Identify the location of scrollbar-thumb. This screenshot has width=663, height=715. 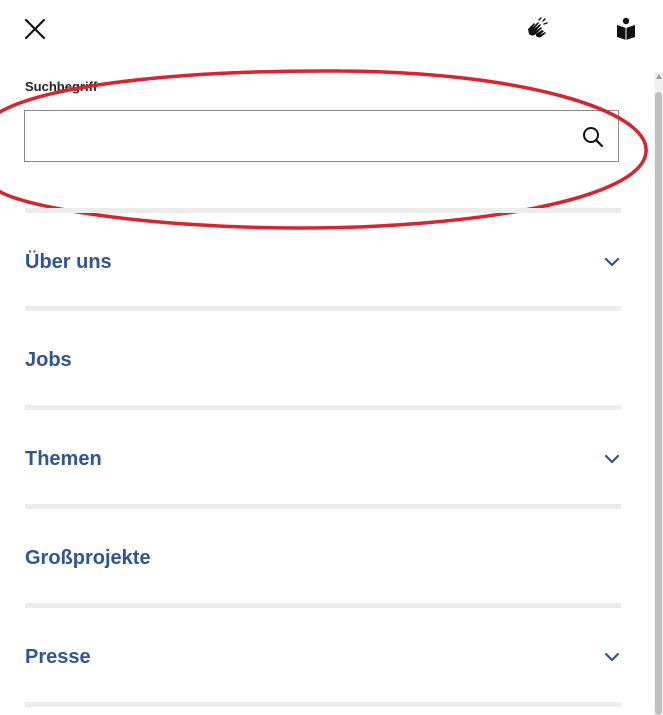
(658, 403).